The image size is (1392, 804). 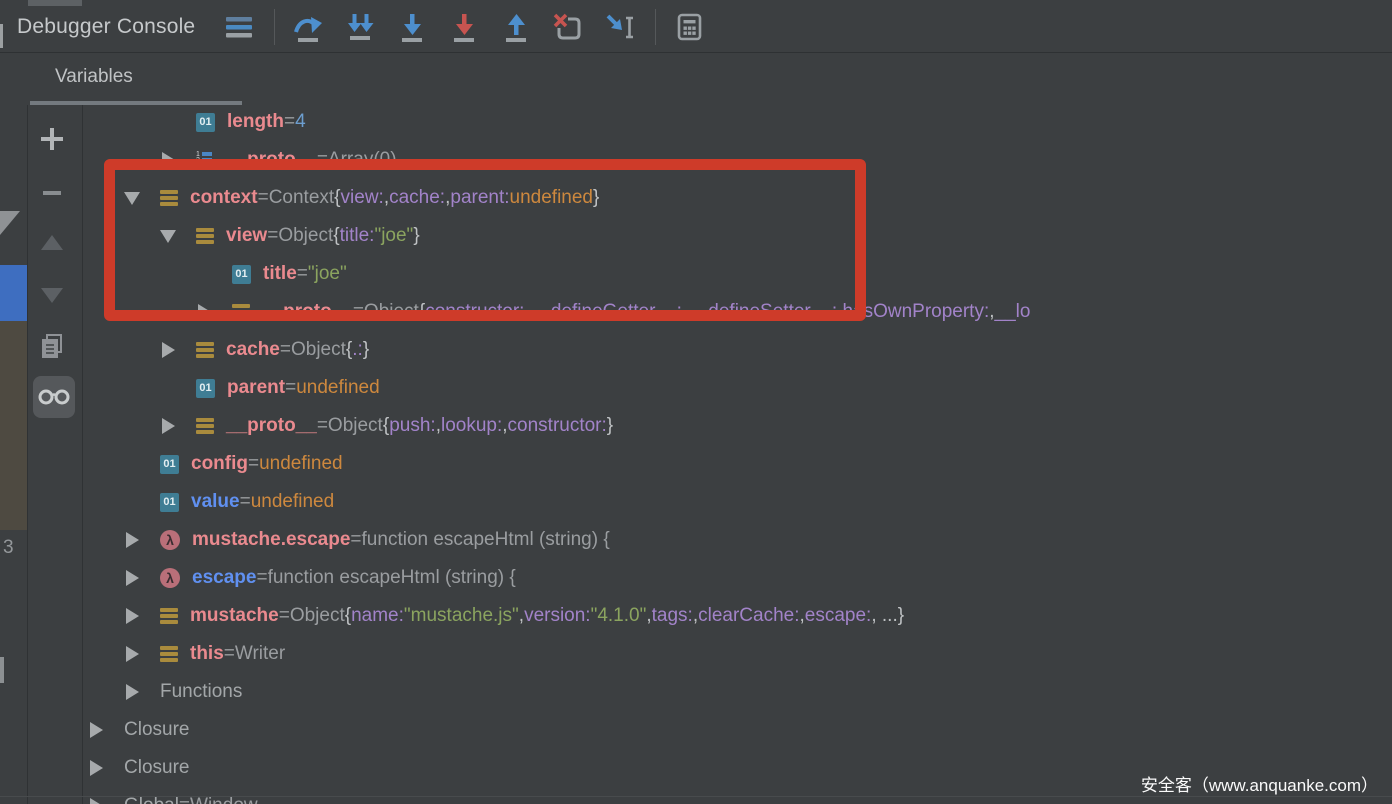 What do you see at coordinates (1, 36) in the screenshot?
I see `left-edge-fragment` at bounding box center [1, 36].